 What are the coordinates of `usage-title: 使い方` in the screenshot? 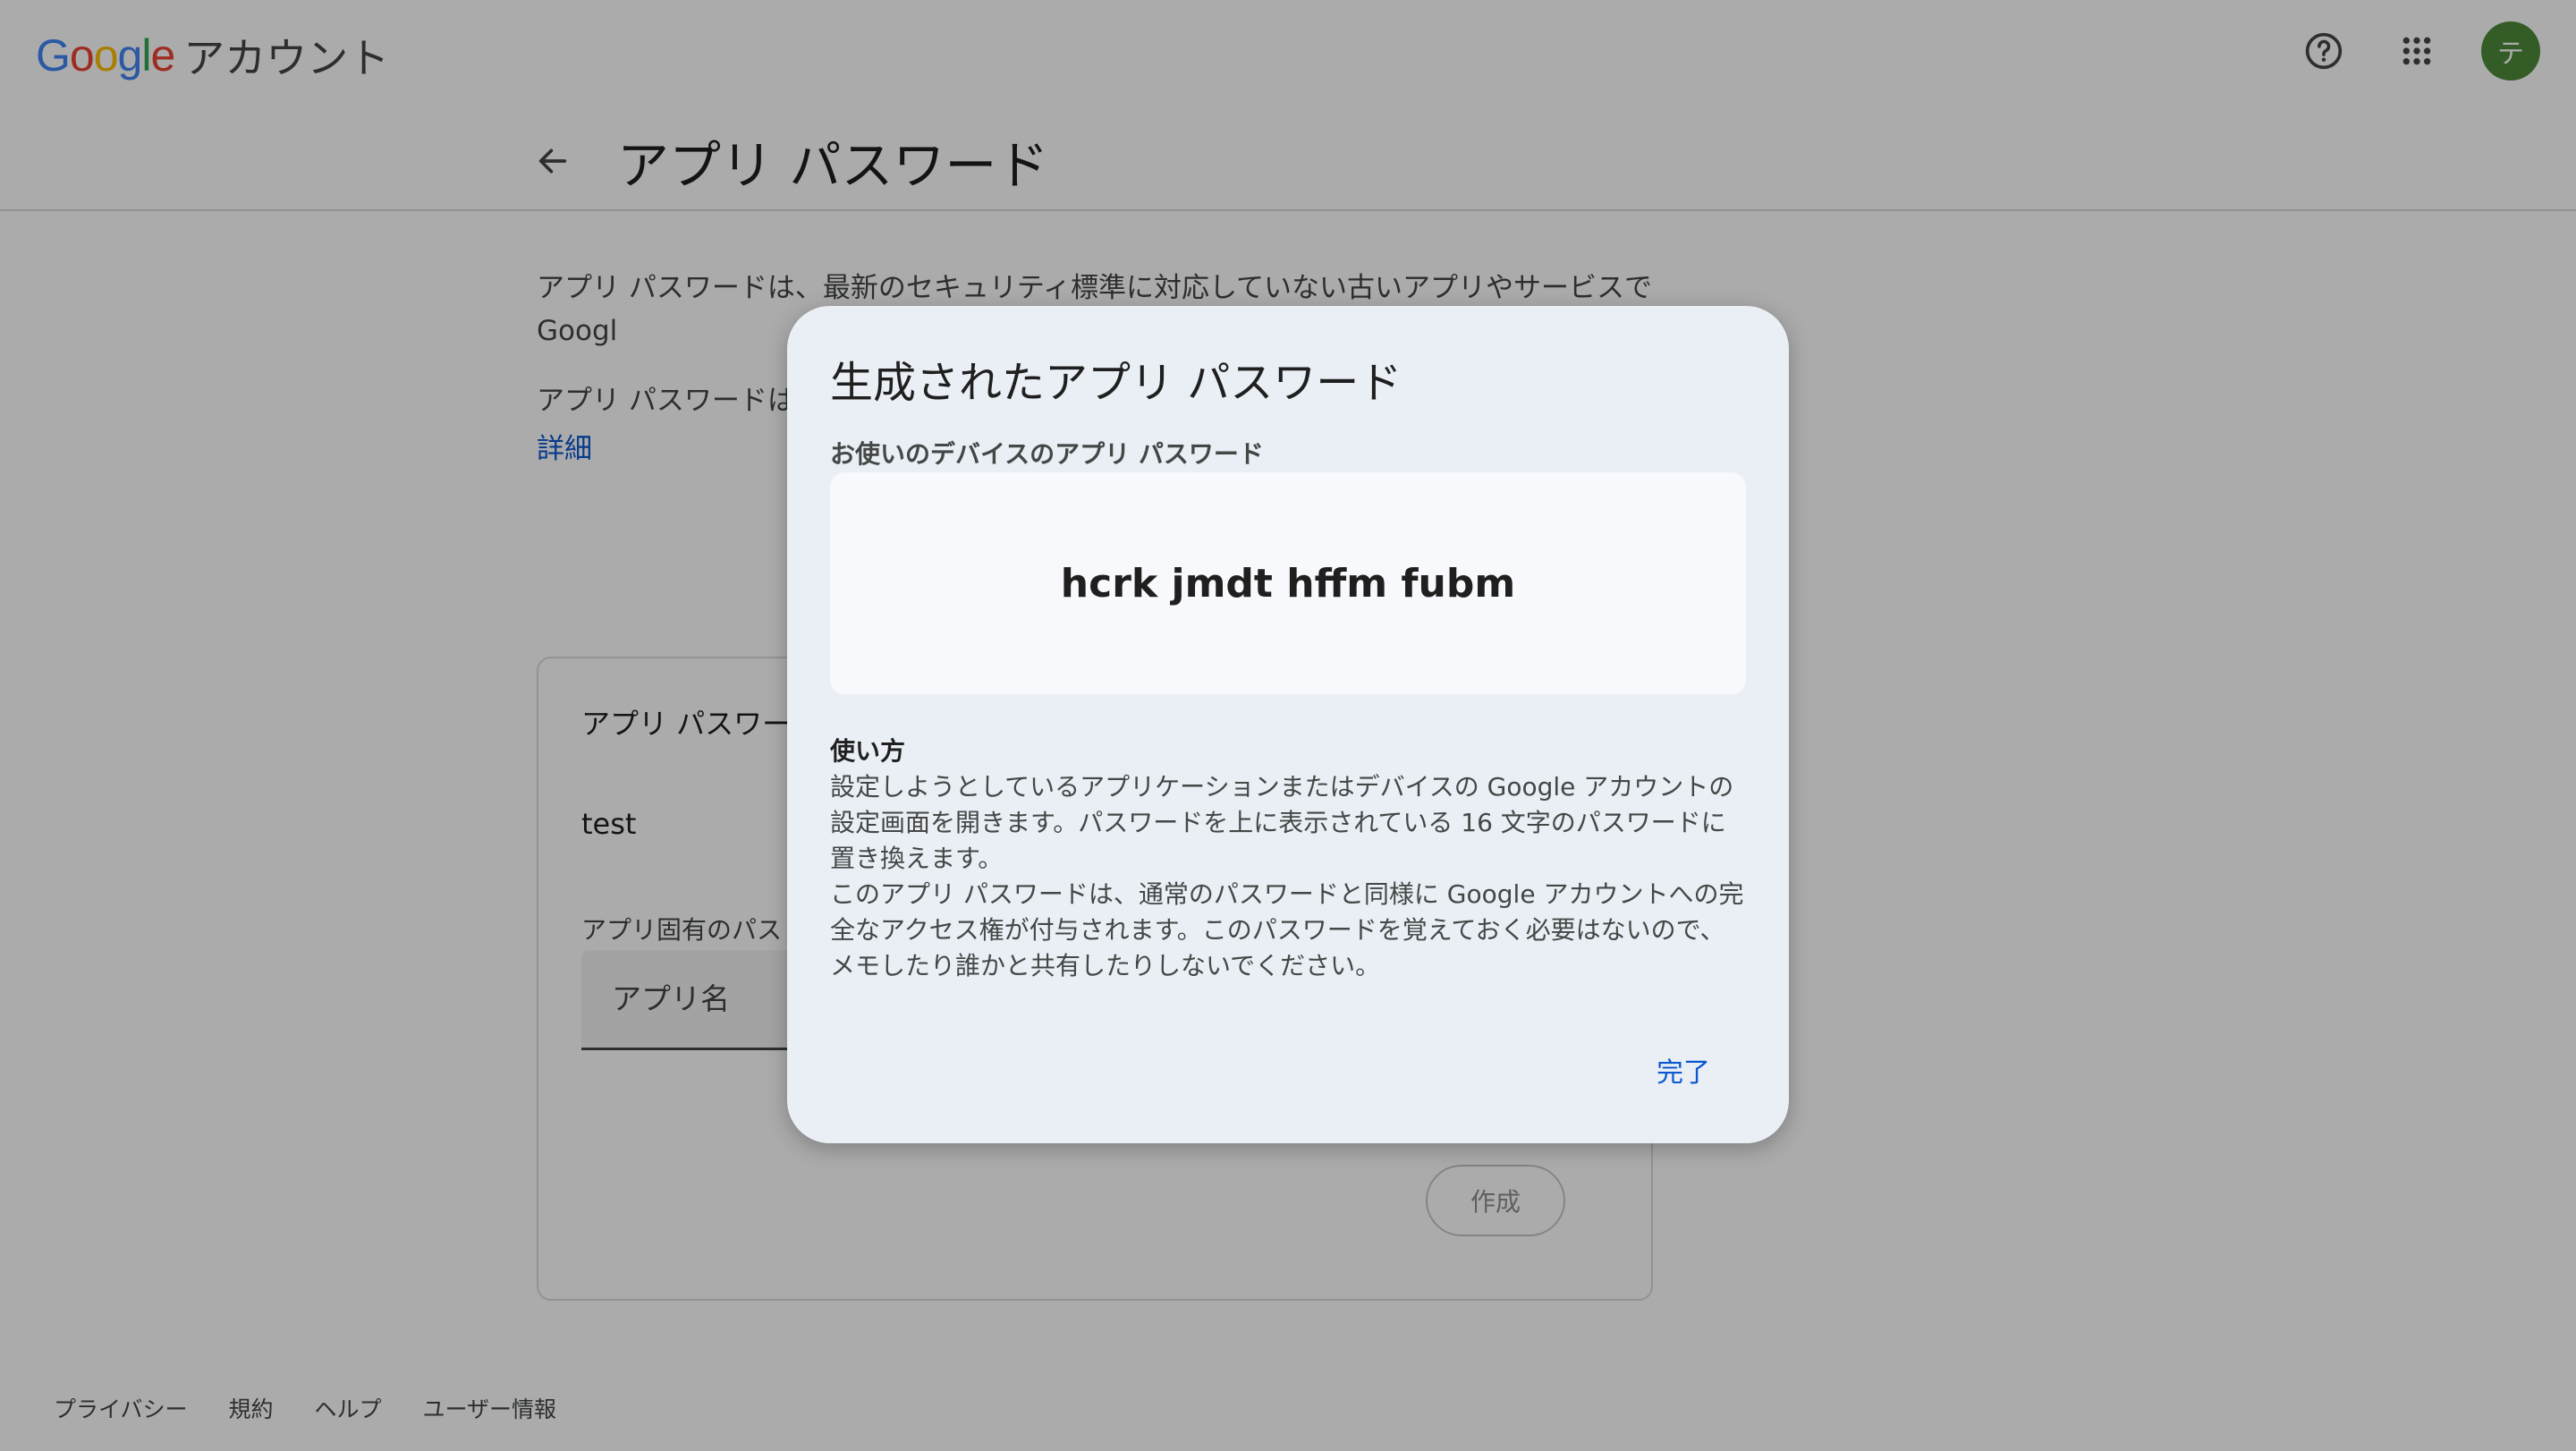 It's located at (868, 751).